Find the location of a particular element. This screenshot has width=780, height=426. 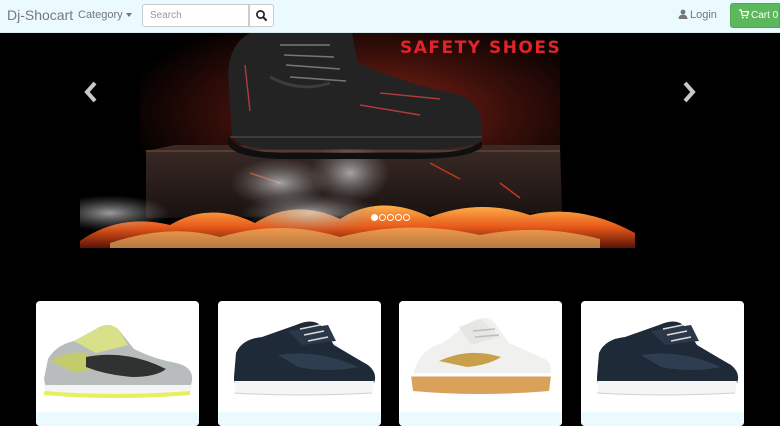

user-icon is located at coordinates (683, 14).